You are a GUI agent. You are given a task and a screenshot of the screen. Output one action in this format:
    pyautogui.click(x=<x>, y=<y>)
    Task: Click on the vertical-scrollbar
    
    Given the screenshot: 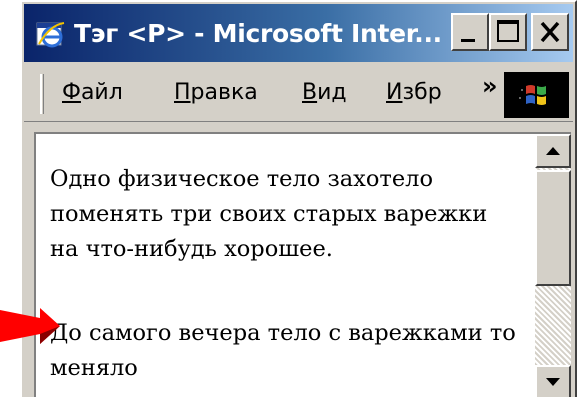 What is the action you would take?
    pyautogui.click(x=553, y=265)
    